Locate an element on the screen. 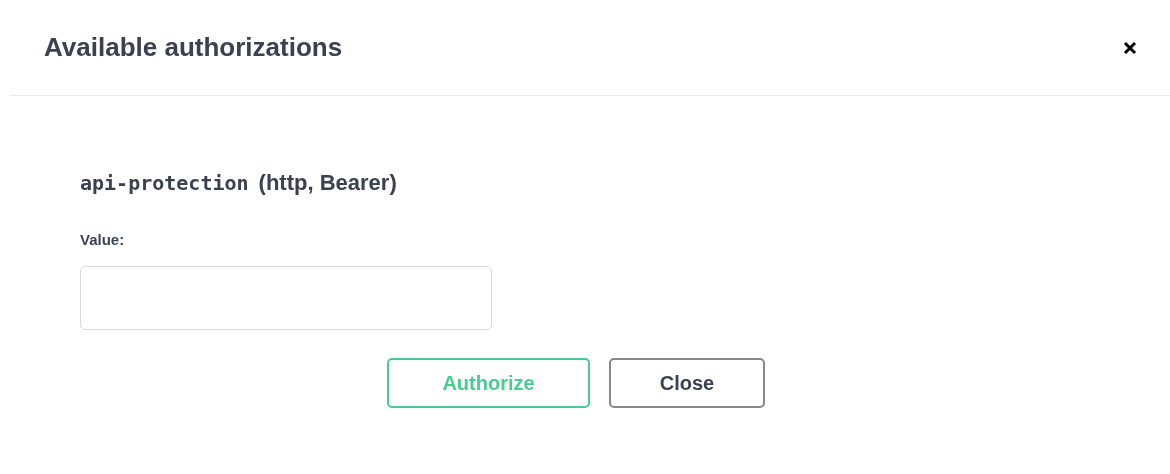  scheme-type: (http, Bearer) is located at coordinates (327, 183).